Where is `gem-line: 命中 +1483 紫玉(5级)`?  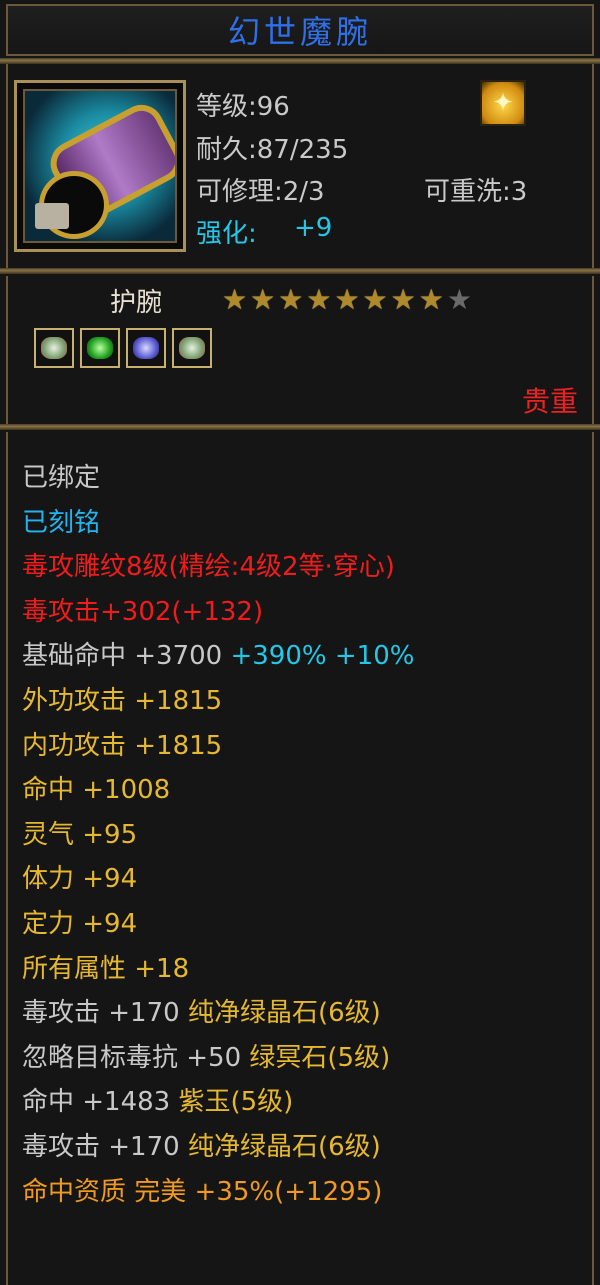
gem-line: 命中 +1483 紫玉(5级) is located at coordinates (218, 1102).